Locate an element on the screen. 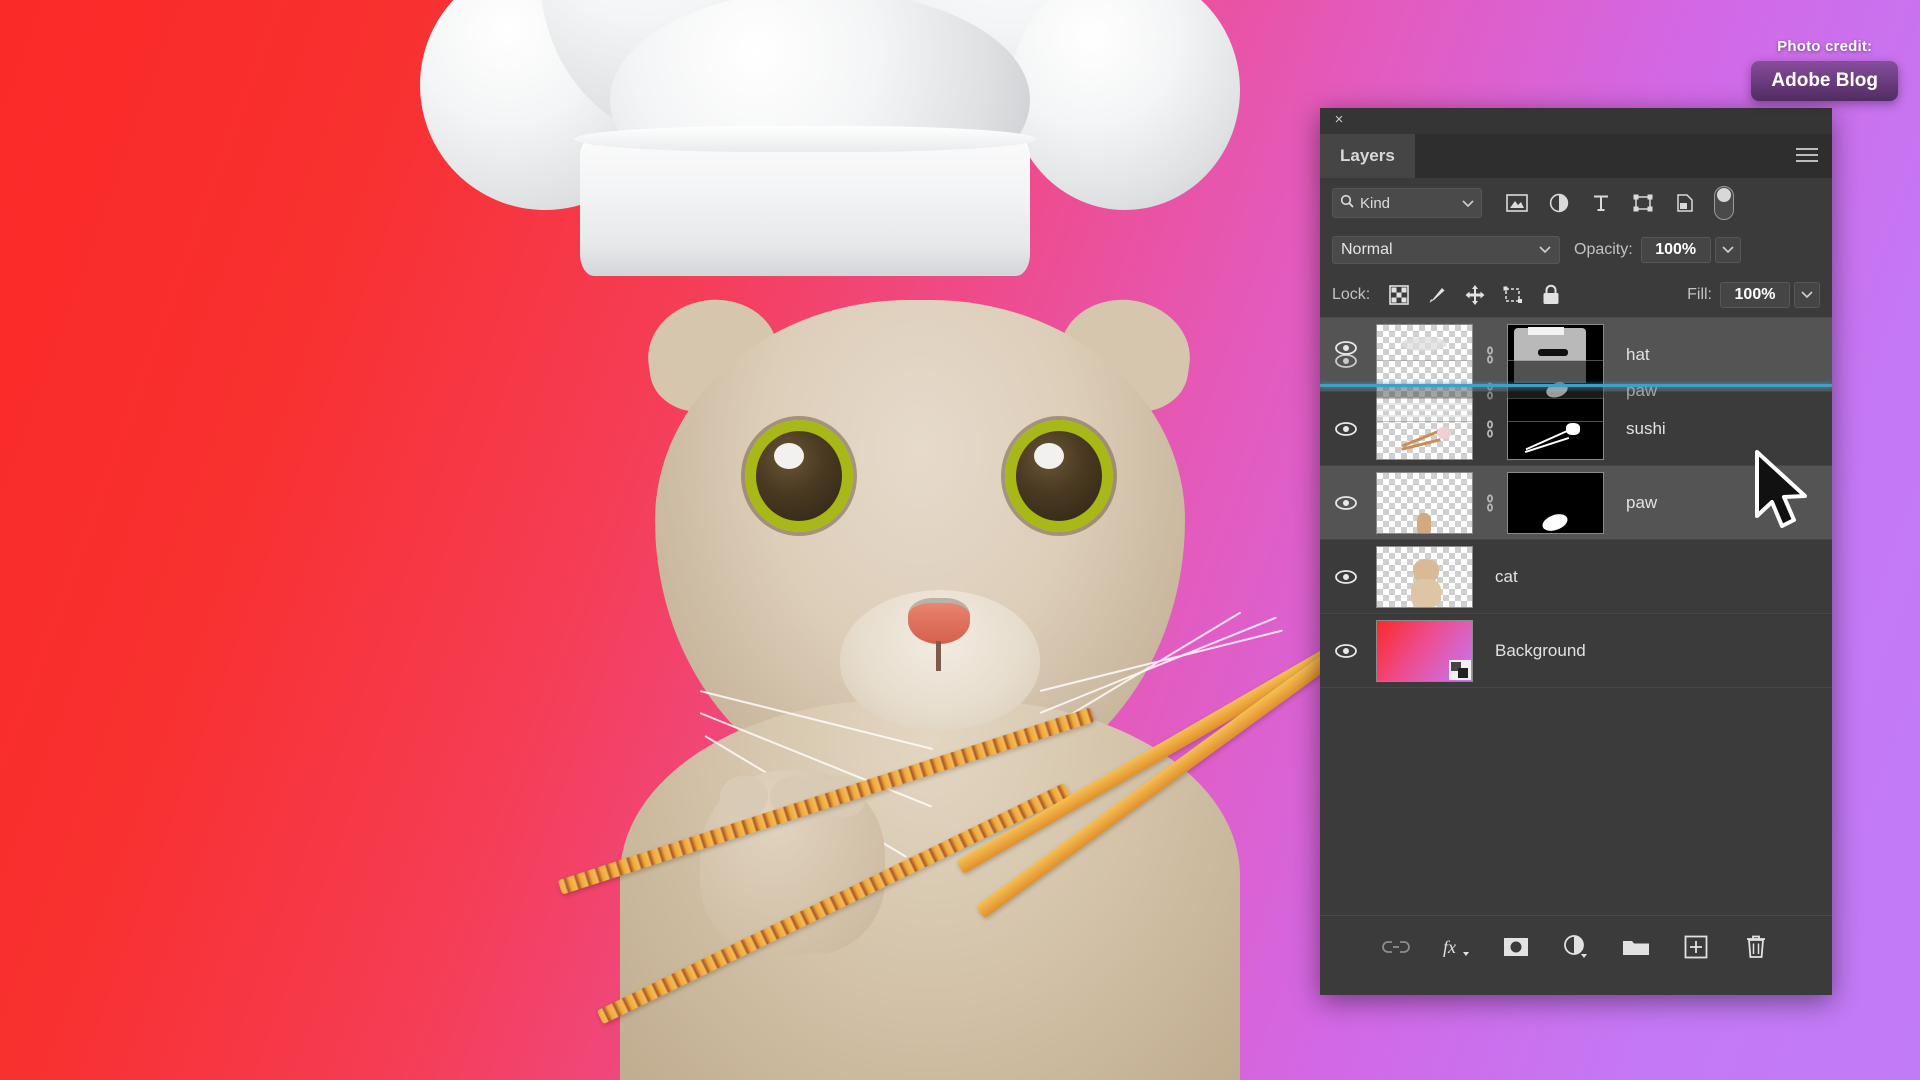  layers-panel-toolbar: fx is located at coordinates (1576, 946).